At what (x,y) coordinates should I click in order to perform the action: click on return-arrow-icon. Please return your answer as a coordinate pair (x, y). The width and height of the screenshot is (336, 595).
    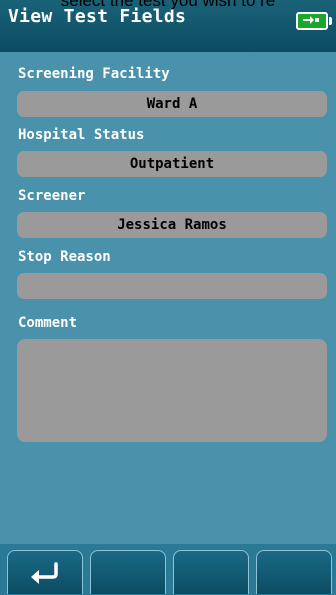
    Looking at the image, I should click on (44, 573).